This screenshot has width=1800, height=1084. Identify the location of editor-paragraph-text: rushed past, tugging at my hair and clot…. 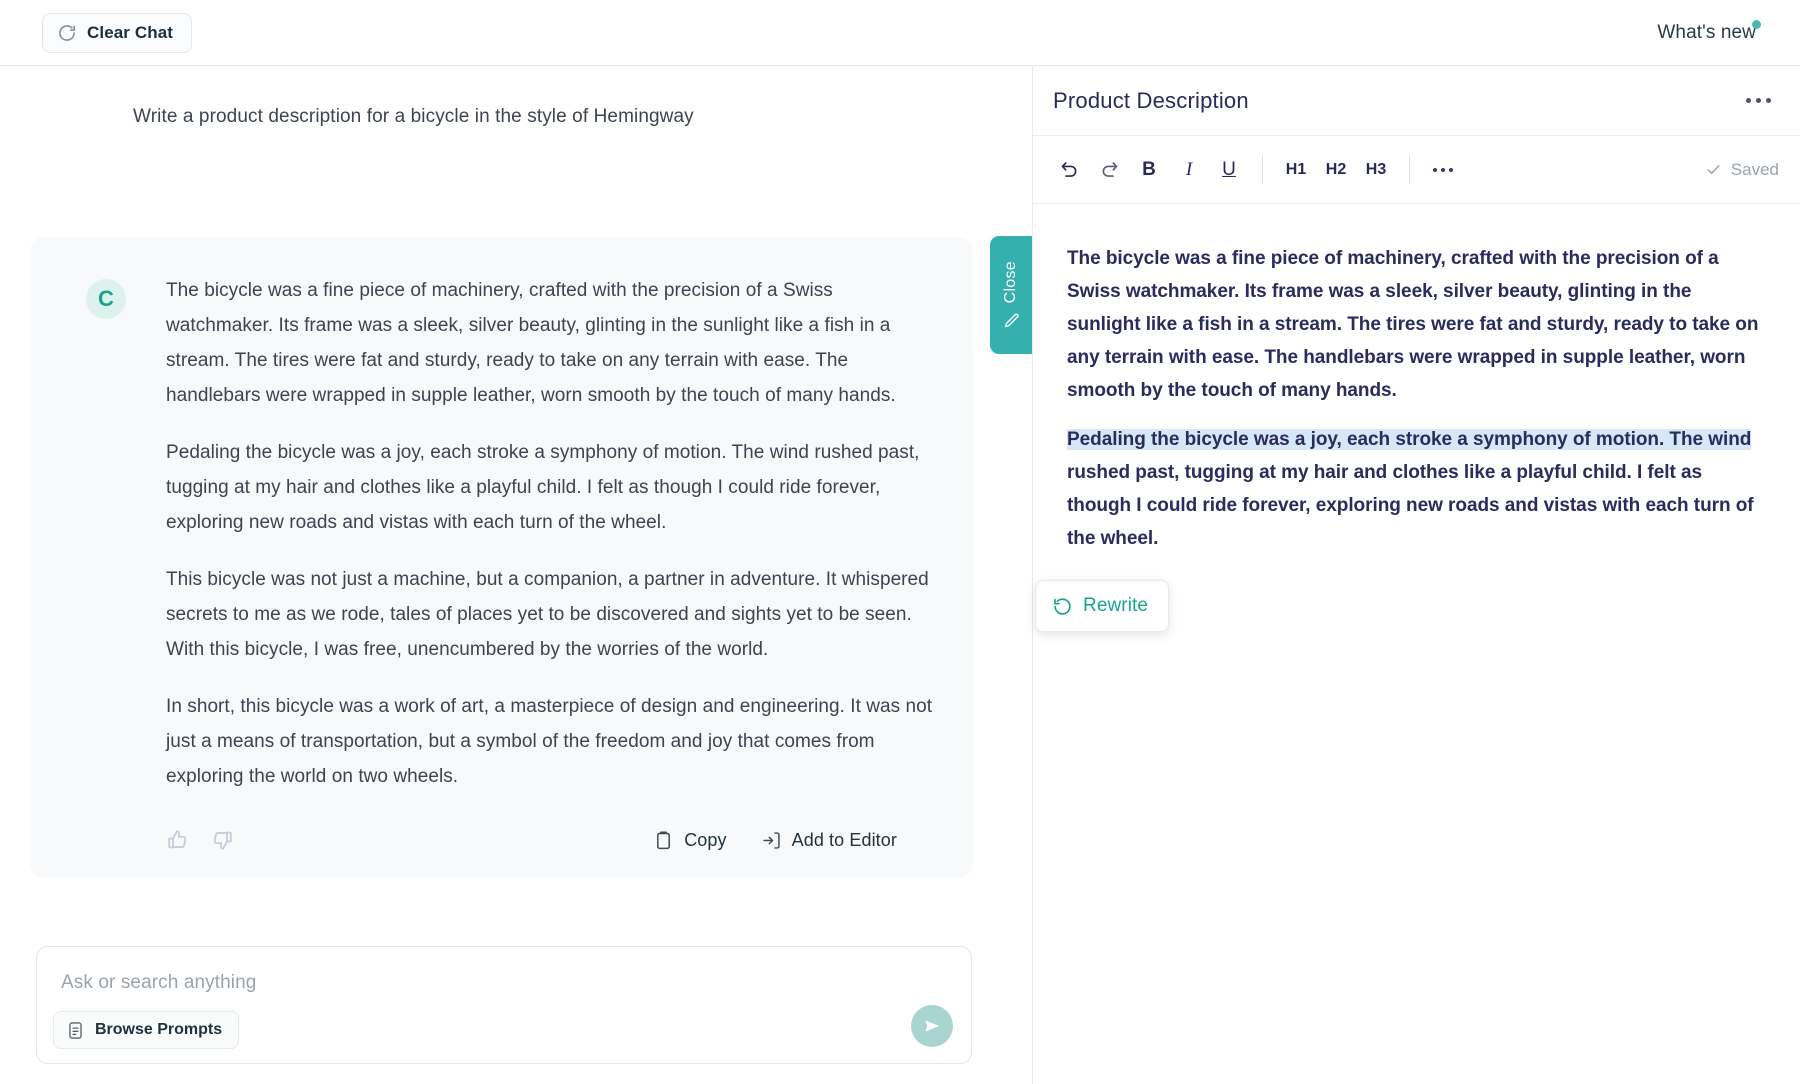
(1410, 505).